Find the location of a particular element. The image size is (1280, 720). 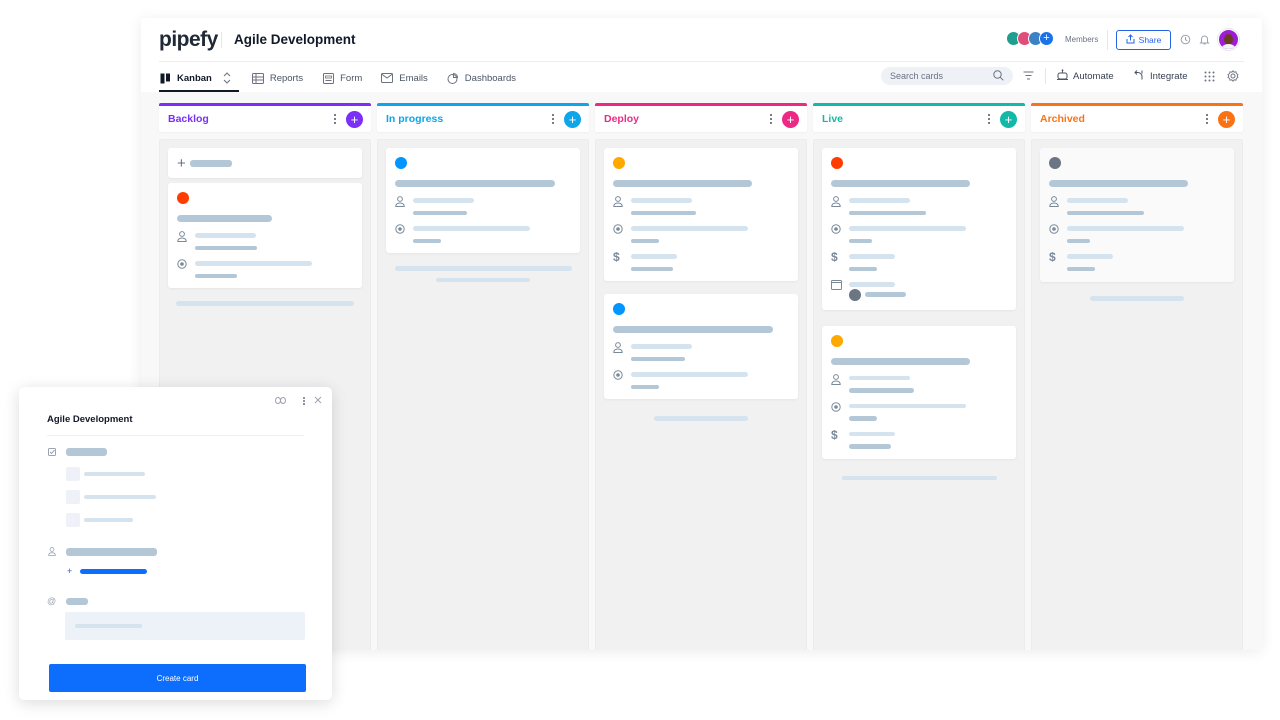

phase-header: Archived + is located at coordinates (1137, 117).